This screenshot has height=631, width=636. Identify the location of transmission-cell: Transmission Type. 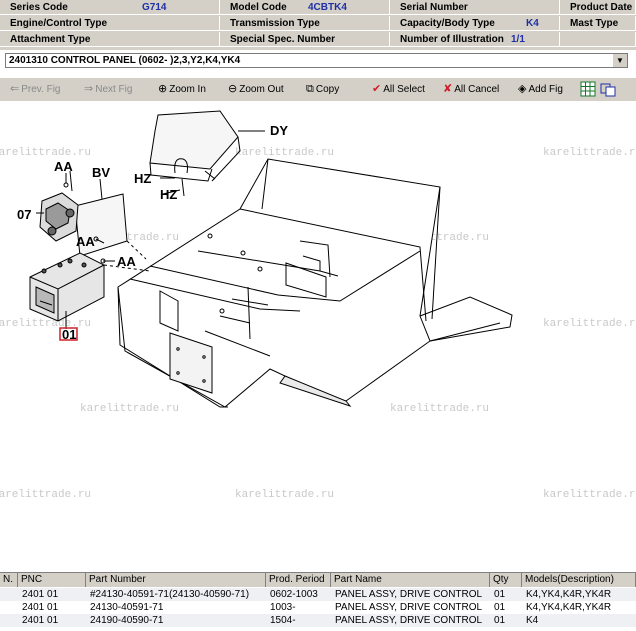
(305, 23).